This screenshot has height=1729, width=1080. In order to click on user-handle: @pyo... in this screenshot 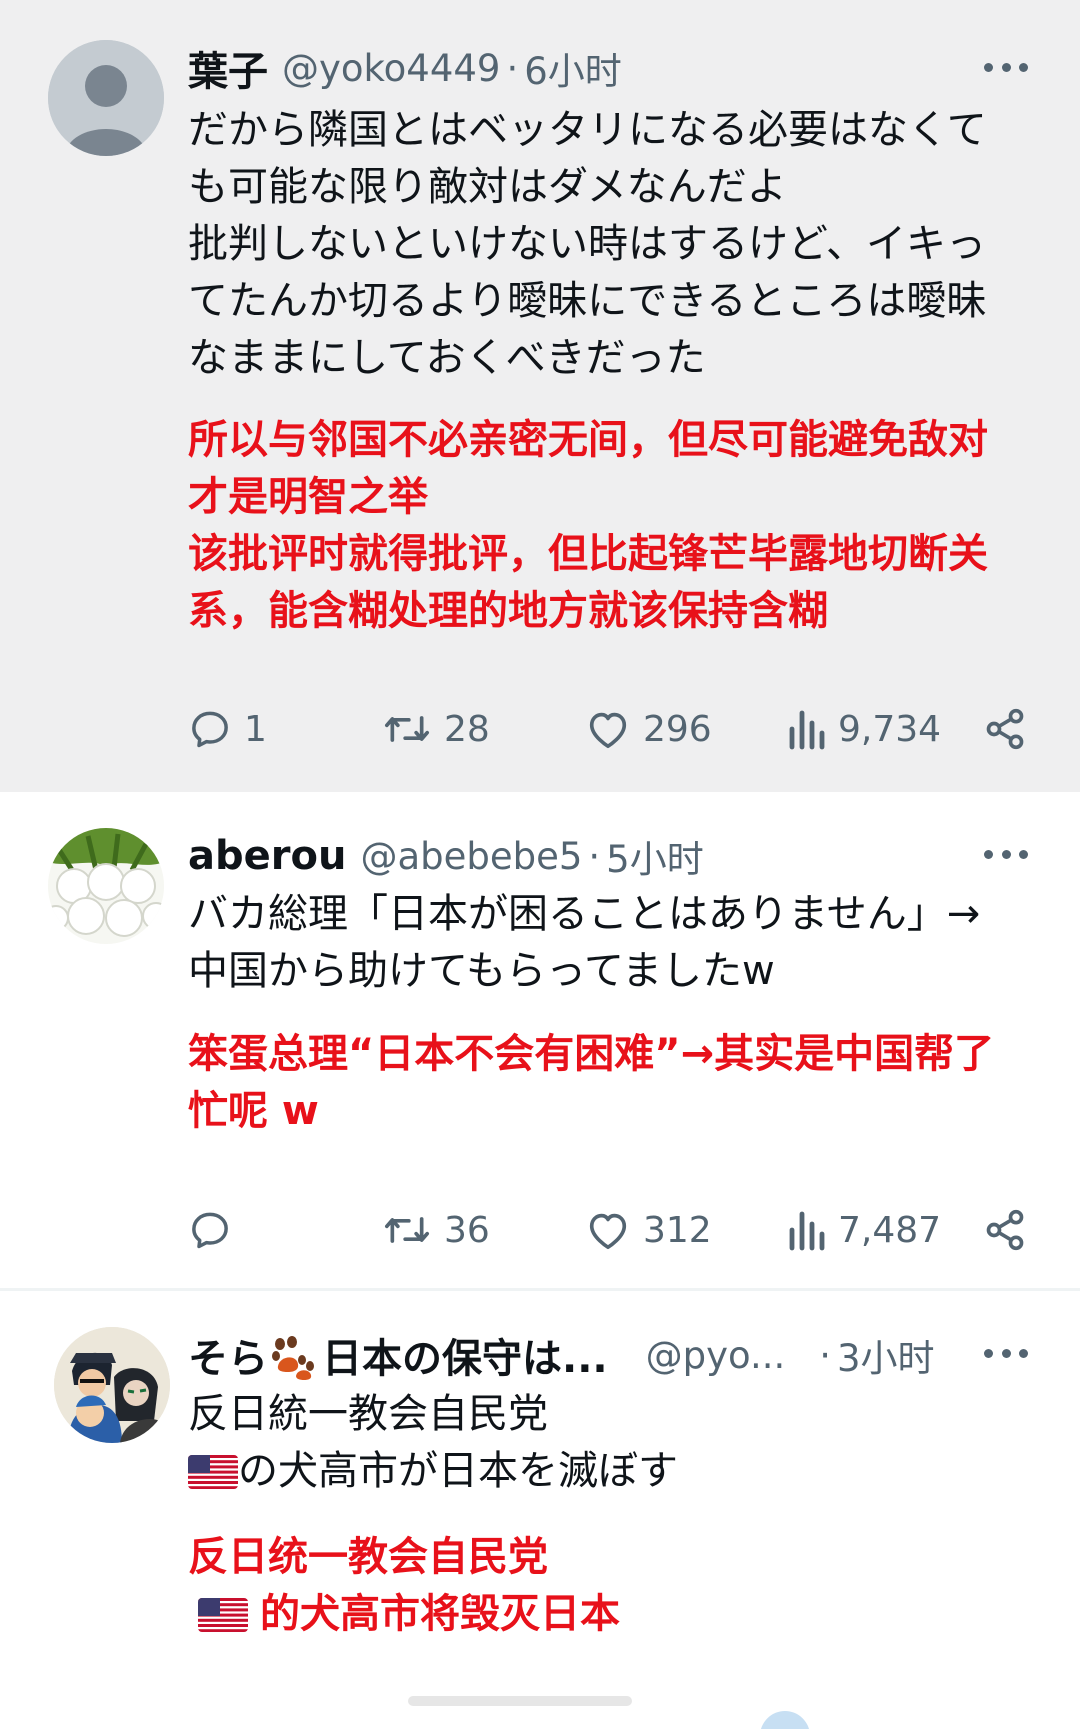, I will do `click(716, 1355)`.